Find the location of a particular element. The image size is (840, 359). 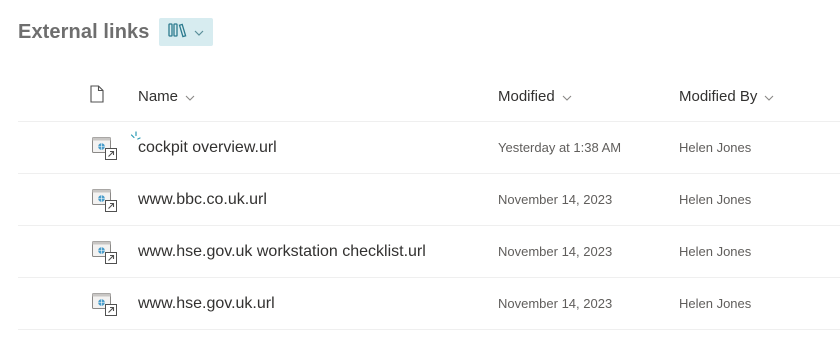

column-header-modified-by-label: Modified By is located at coordinates (718, 96).